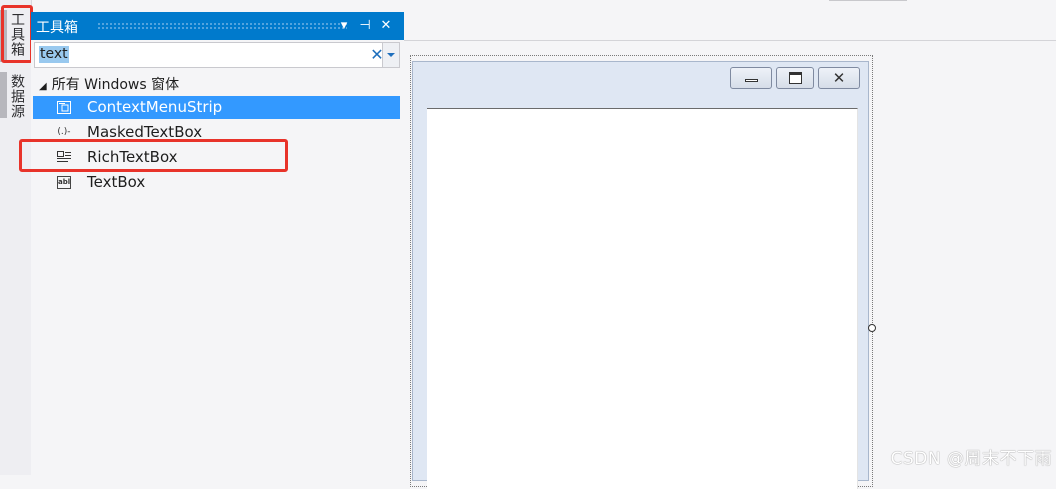 The height and width of the screenshot is (489, 1056). What do you see at coordinates (64, 107) in the screenshot?
I see `context-menu-strip-icon` at bounding box center [64, 107].